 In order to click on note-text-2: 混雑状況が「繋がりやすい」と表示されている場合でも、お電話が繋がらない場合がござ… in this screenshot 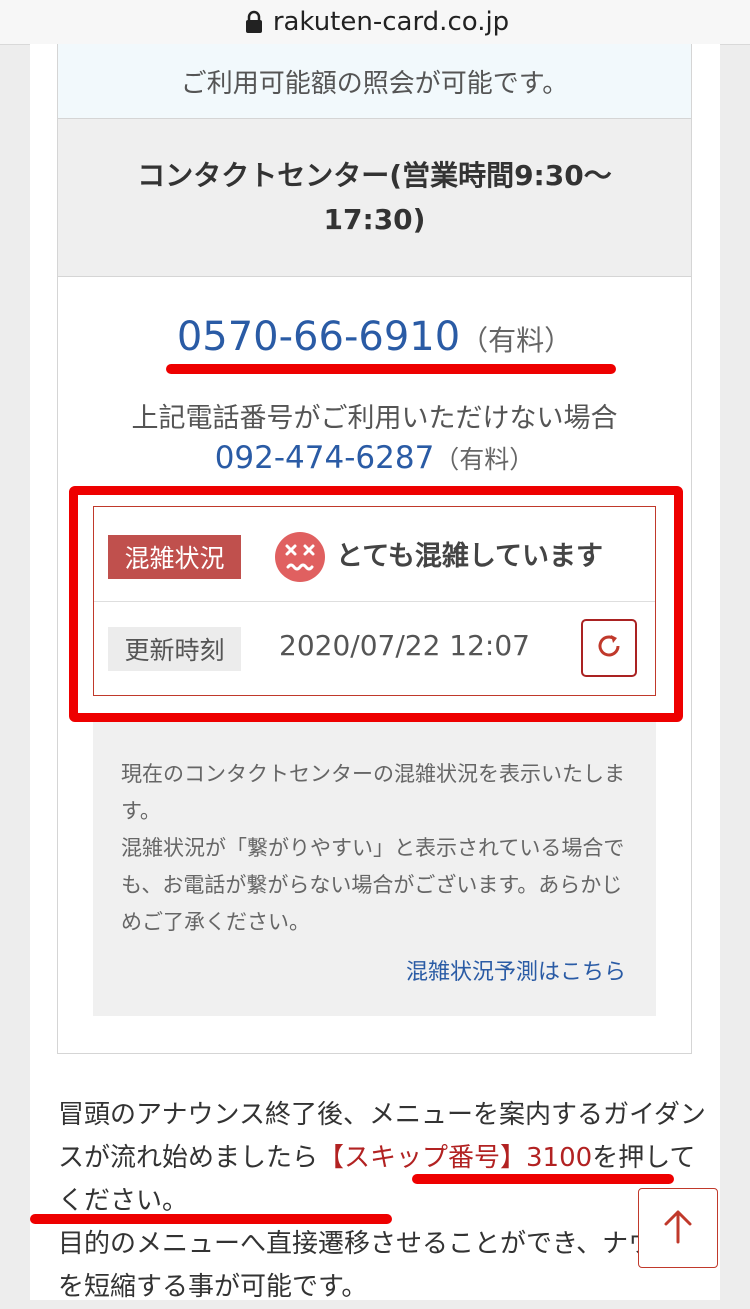, I will do `click(373, 885)`.